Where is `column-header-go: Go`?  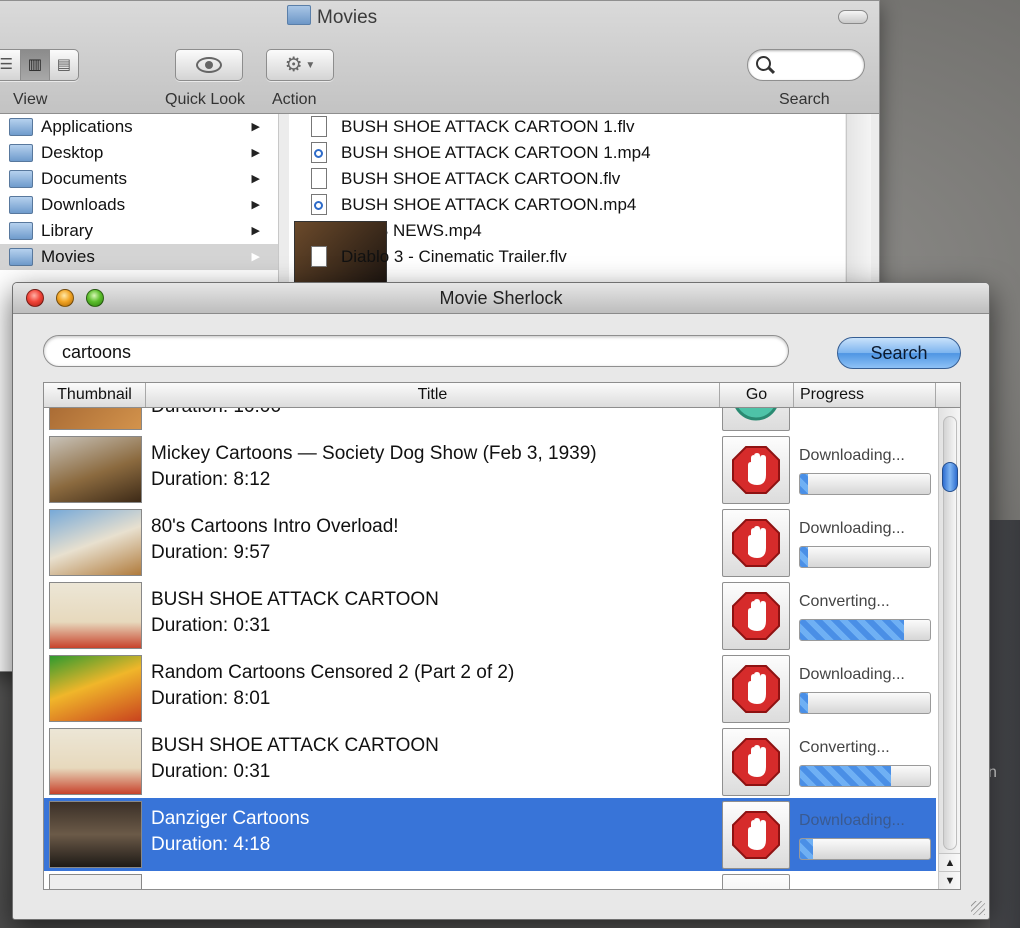
column-header-go: Go is located at coordinates (757, 395).